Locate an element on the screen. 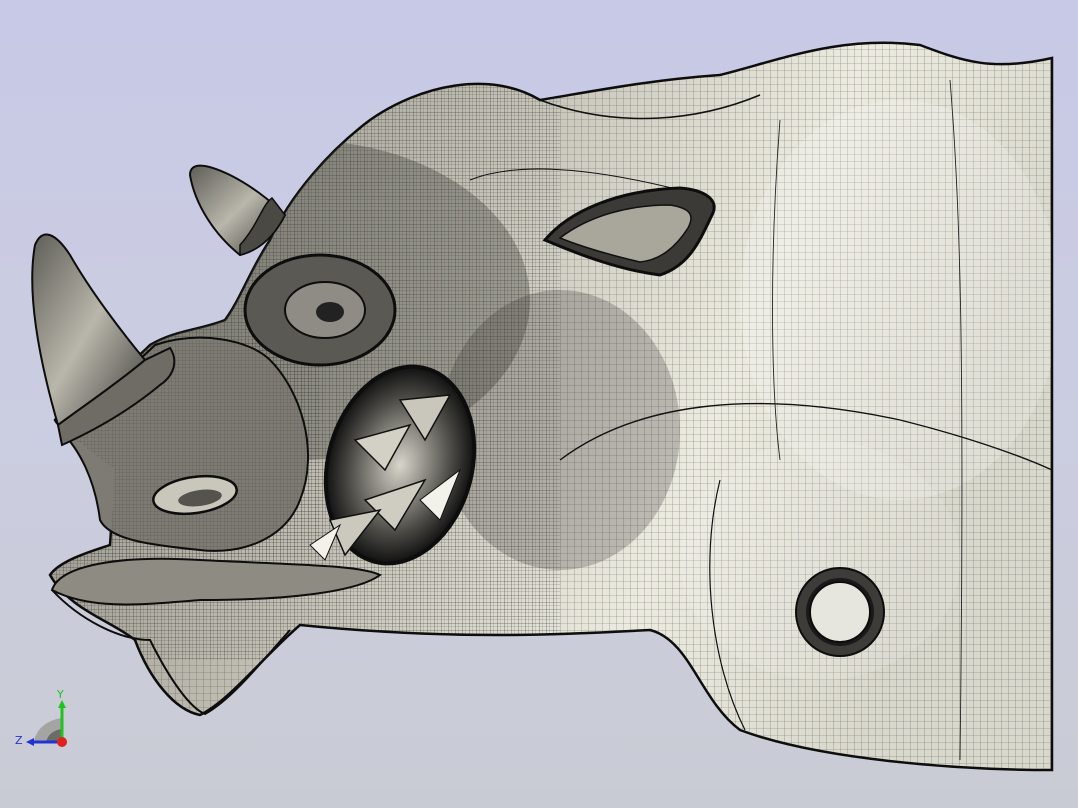 This screenshot has width=1078, height=808. y-axis-label: Y is located at coordinates (60, 694).